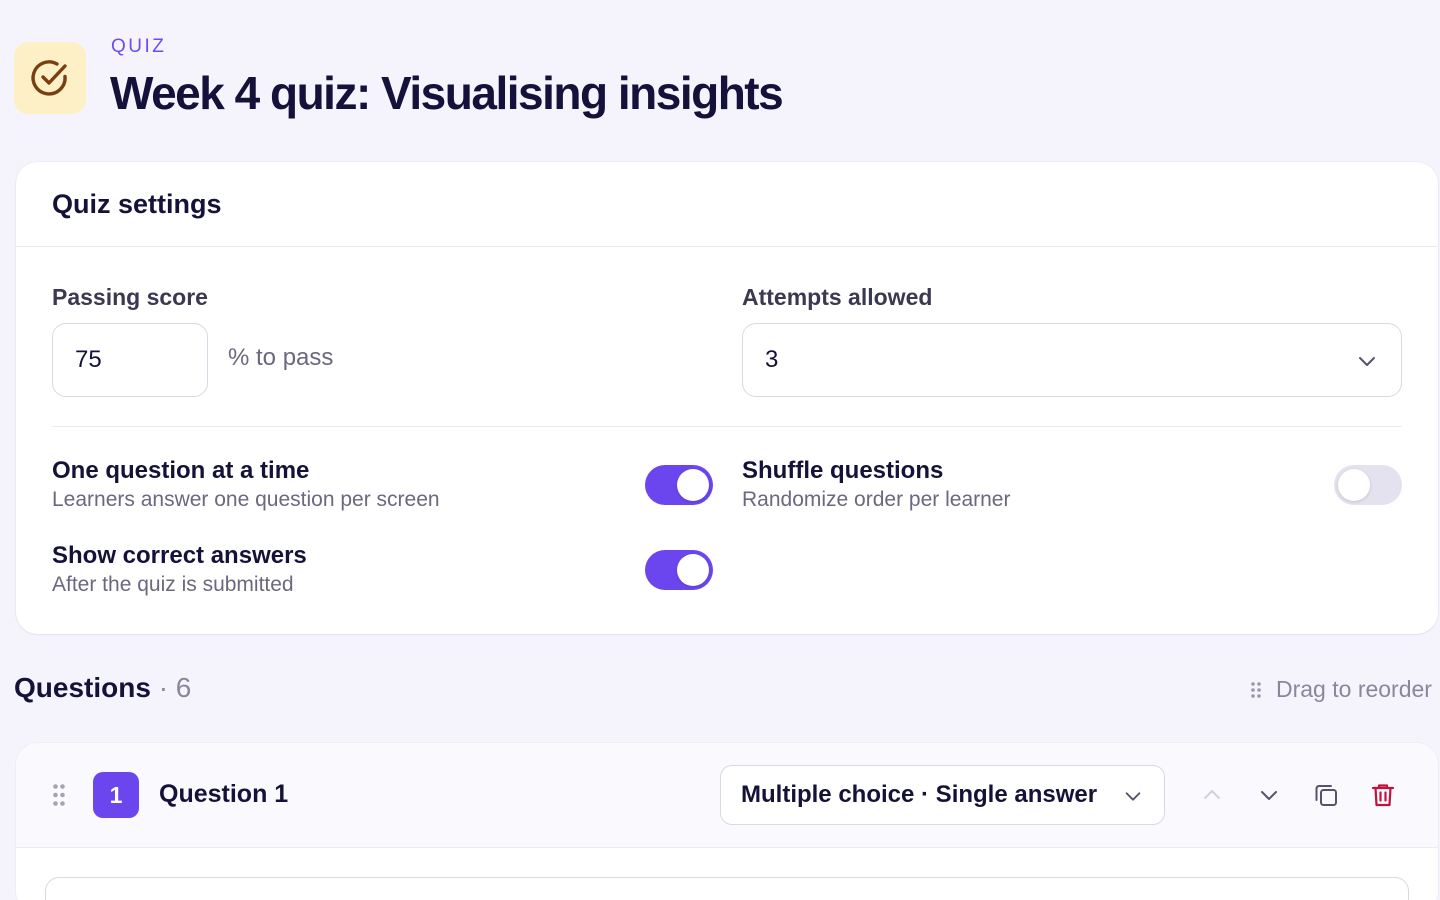 This screenshot has width=1440, height=900. I want to click on duplicate-question-button, so click(1326, 795).